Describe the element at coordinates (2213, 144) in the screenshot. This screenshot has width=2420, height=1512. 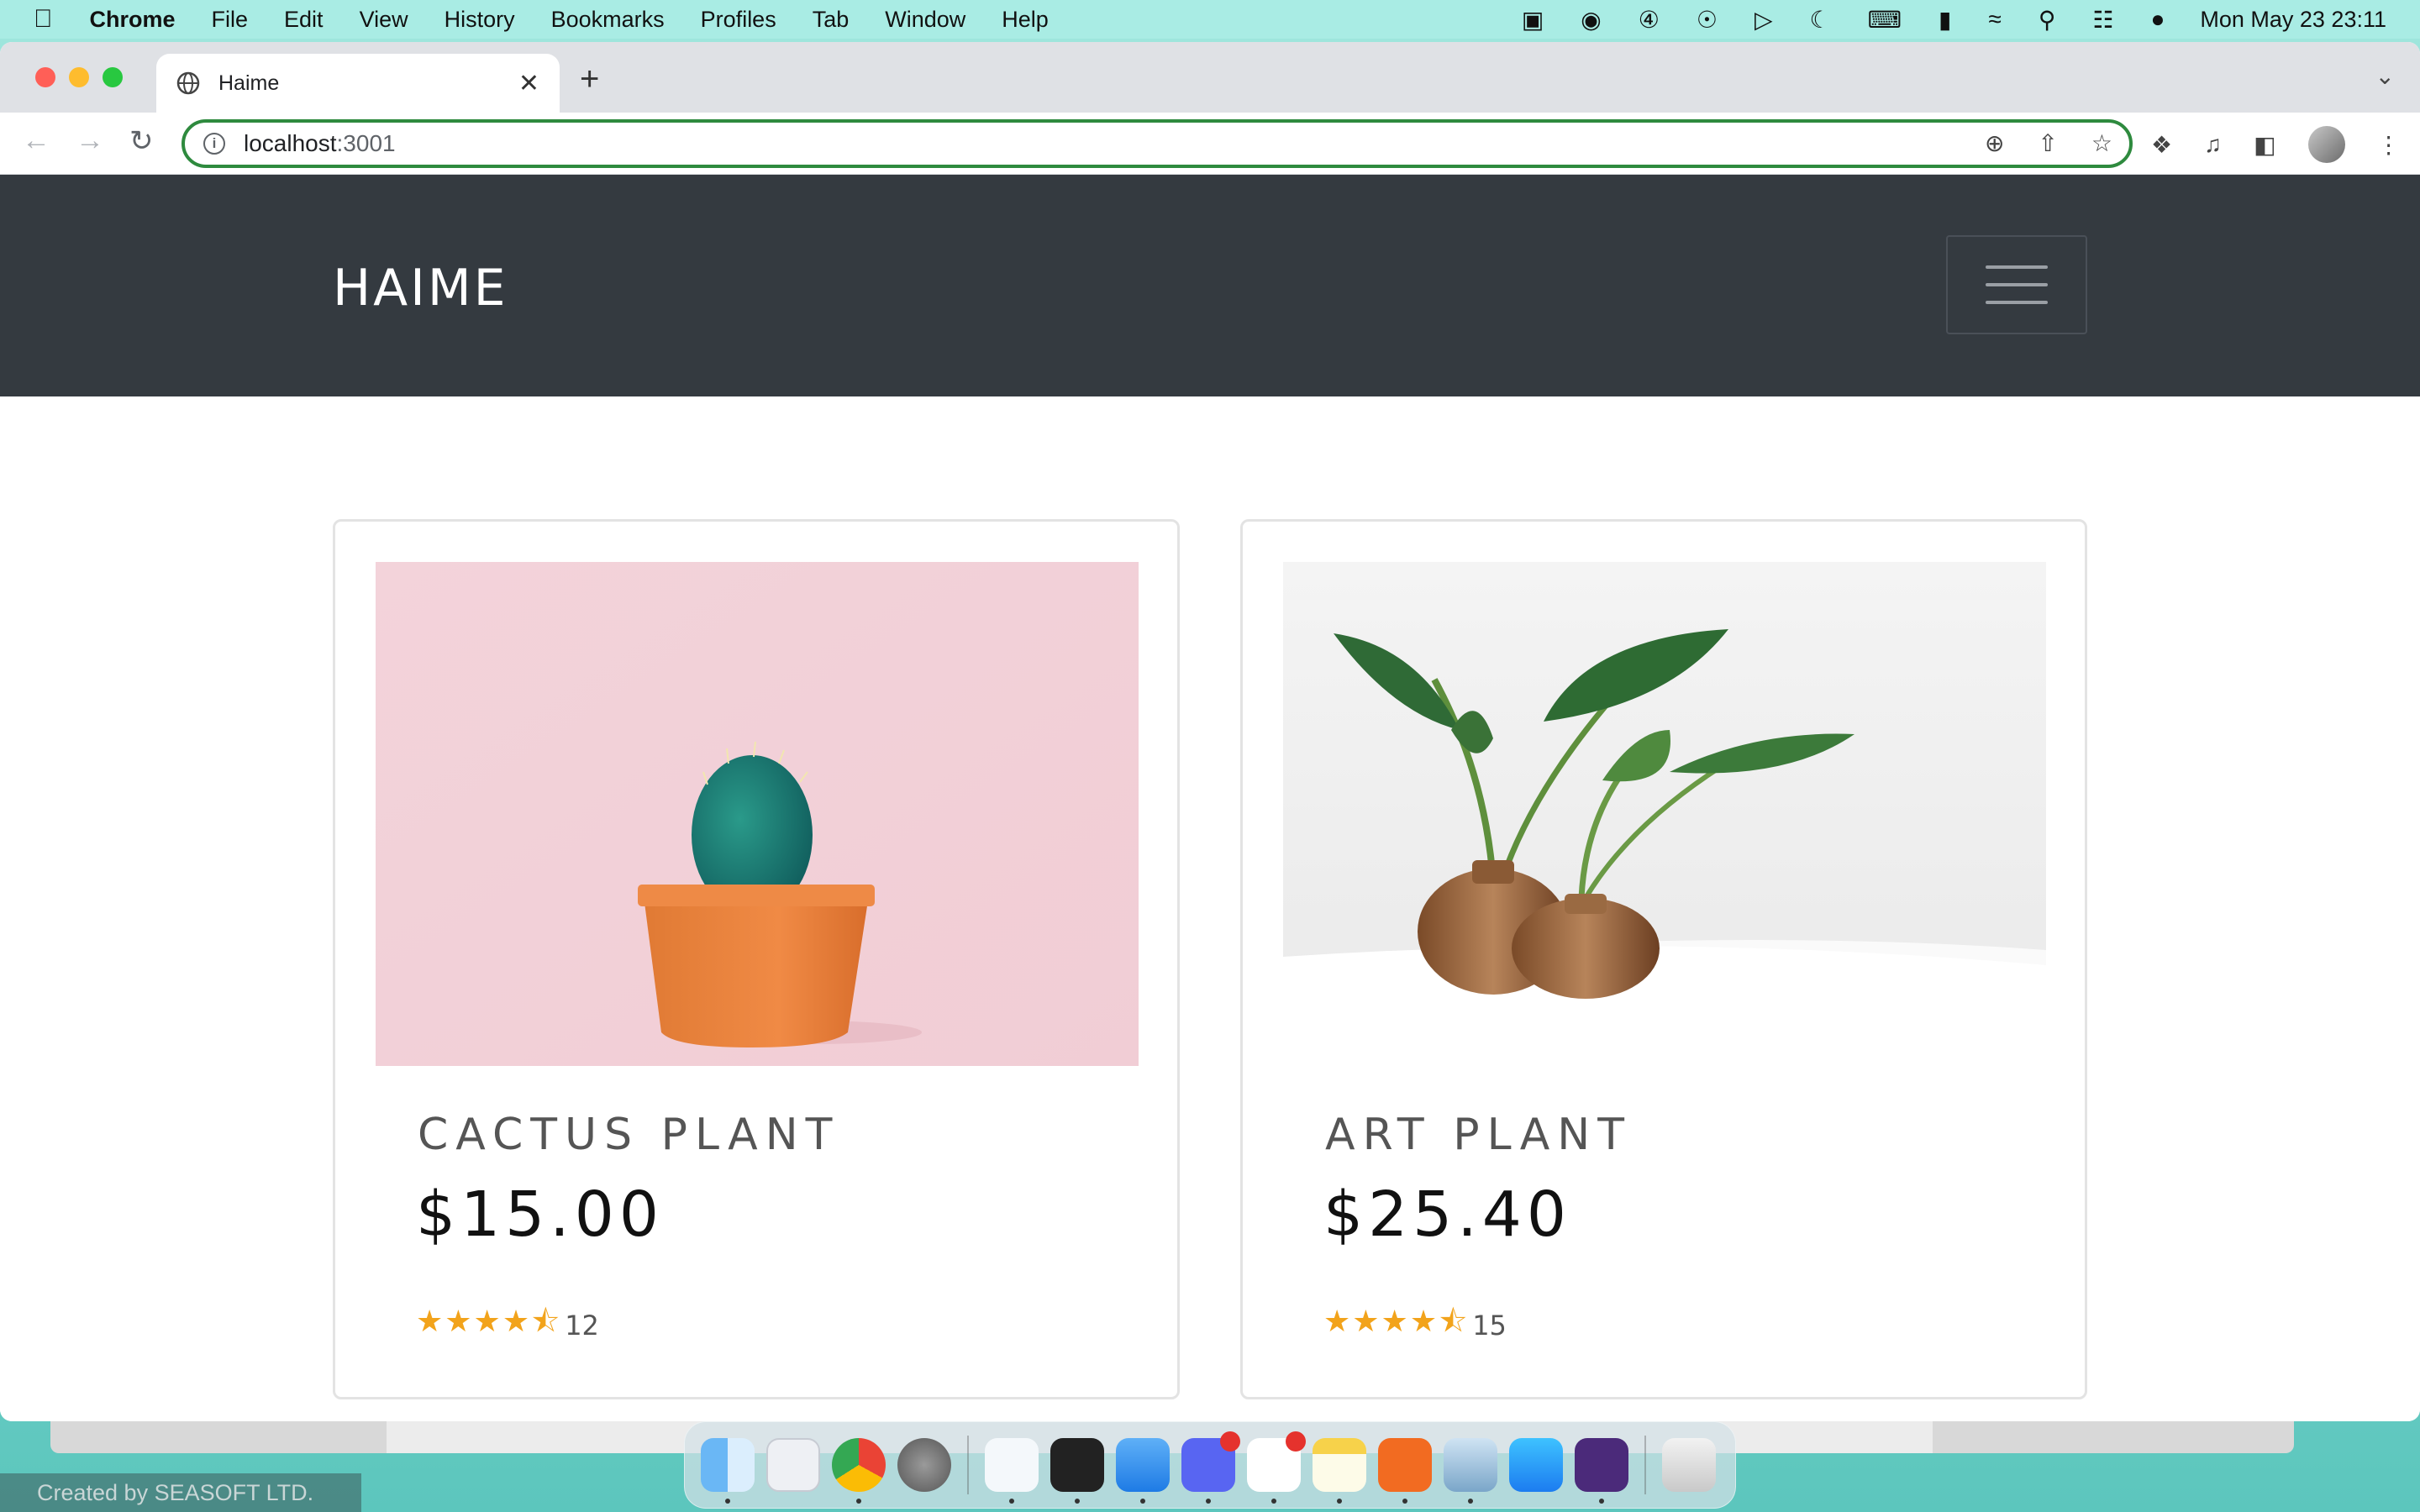
I see `media-control-icon: ♫` at that location.